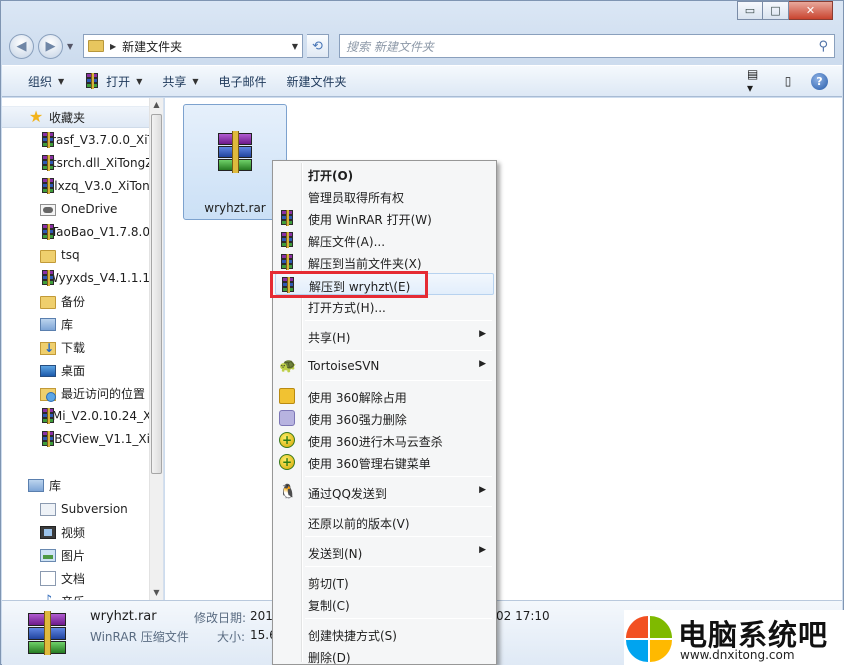 The width and height of the screenshot is (844, 665). I want to click on recent-pages-dropdown: ▼, so click(72, 46).